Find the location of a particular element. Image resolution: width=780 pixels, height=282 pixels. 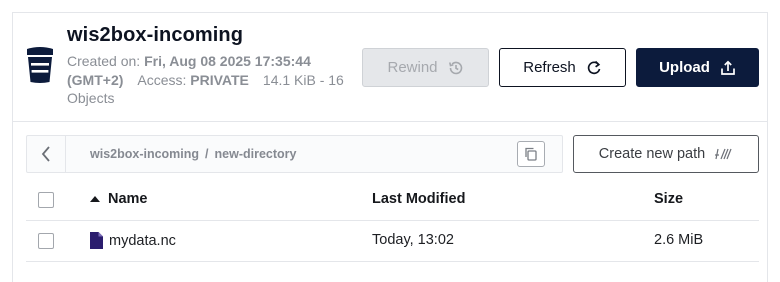

upload-label: Upload is located at coordinates (684, 67).